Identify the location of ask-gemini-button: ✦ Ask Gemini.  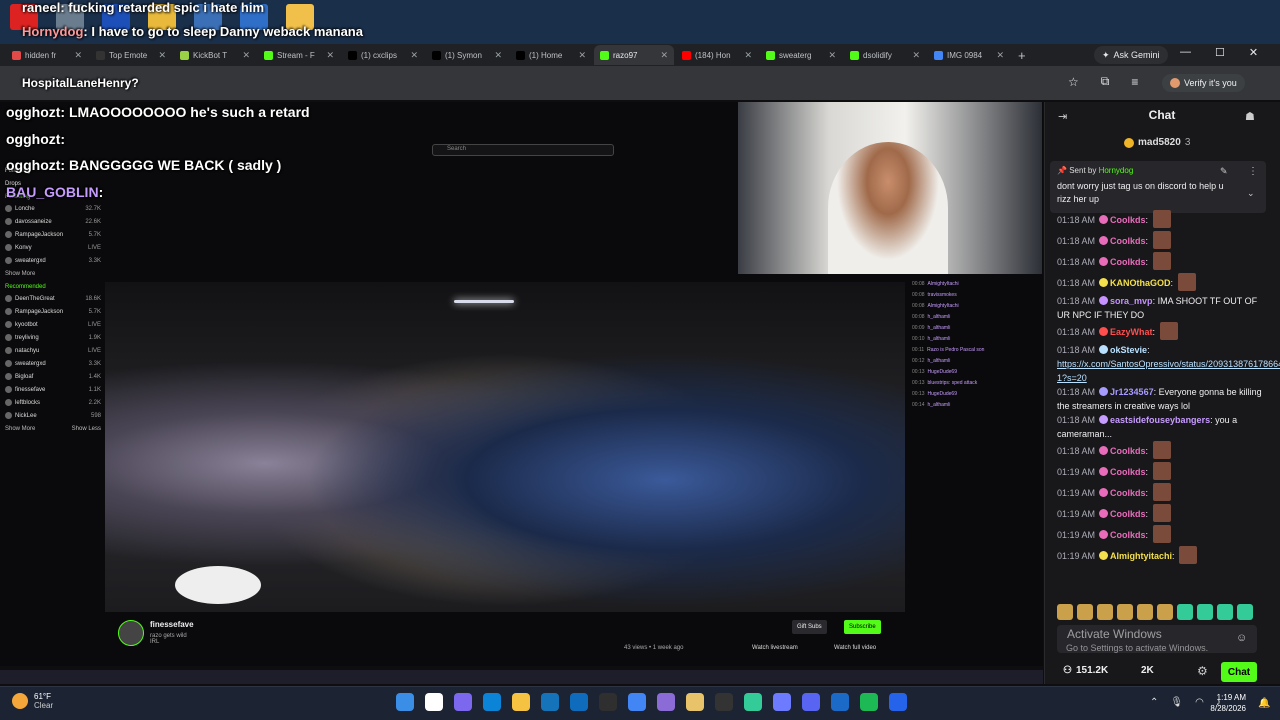
(1131, 55).